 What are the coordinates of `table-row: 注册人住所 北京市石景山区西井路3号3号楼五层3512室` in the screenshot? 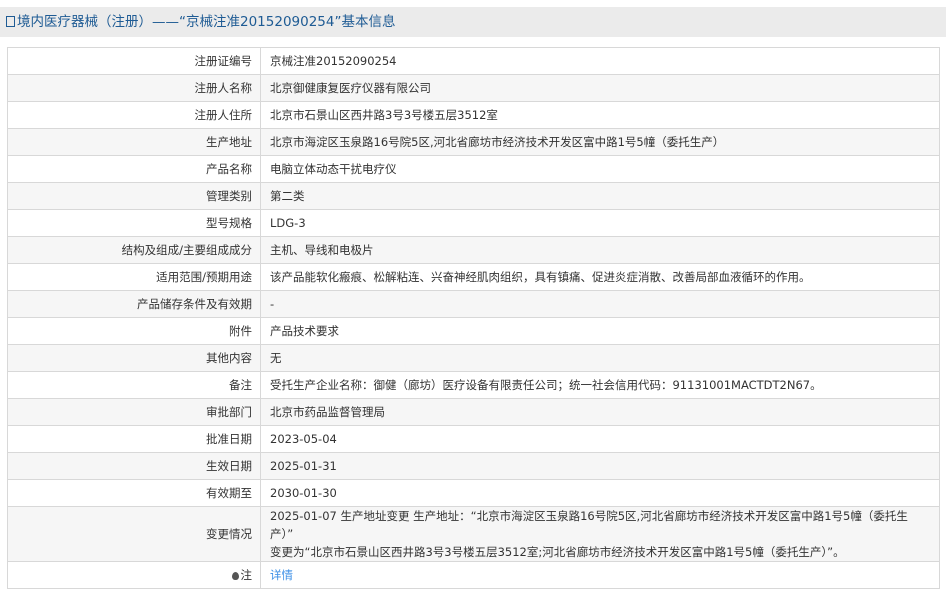 It's located at (473, 115).